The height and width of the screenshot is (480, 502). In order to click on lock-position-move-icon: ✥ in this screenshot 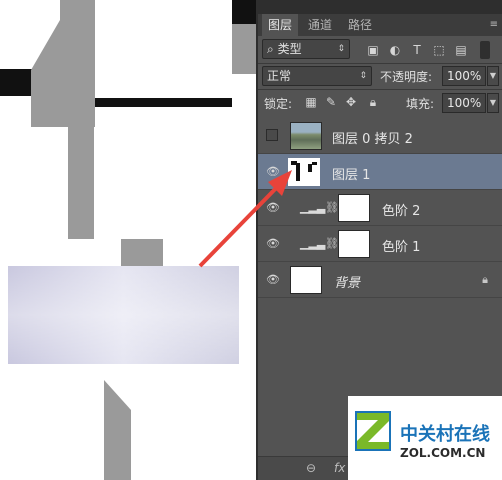, I will do `click(351, 102)`.